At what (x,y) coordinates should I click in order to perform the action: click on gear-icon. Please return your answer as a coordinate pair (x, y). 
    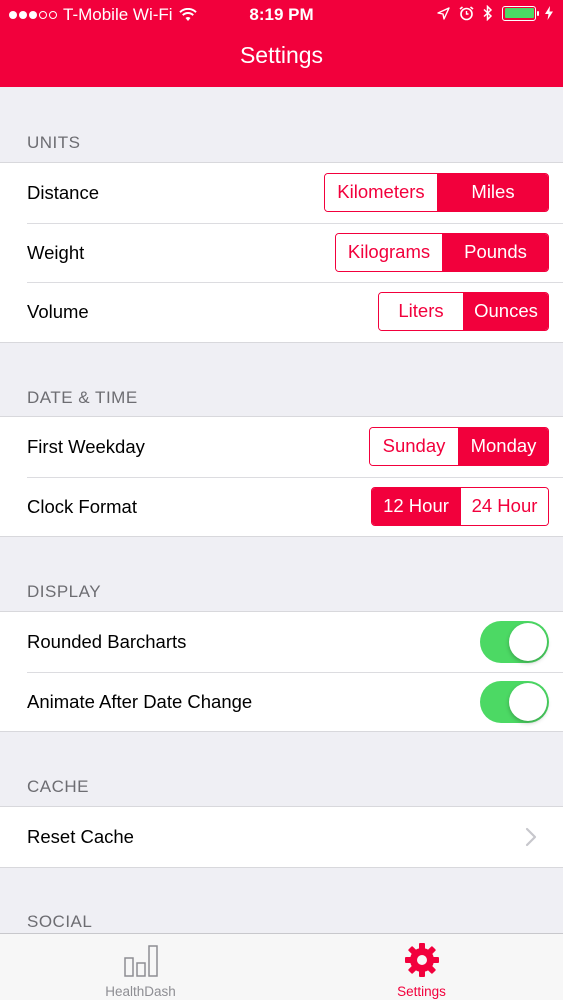
    Looking at the image, I should click on (421, 960).